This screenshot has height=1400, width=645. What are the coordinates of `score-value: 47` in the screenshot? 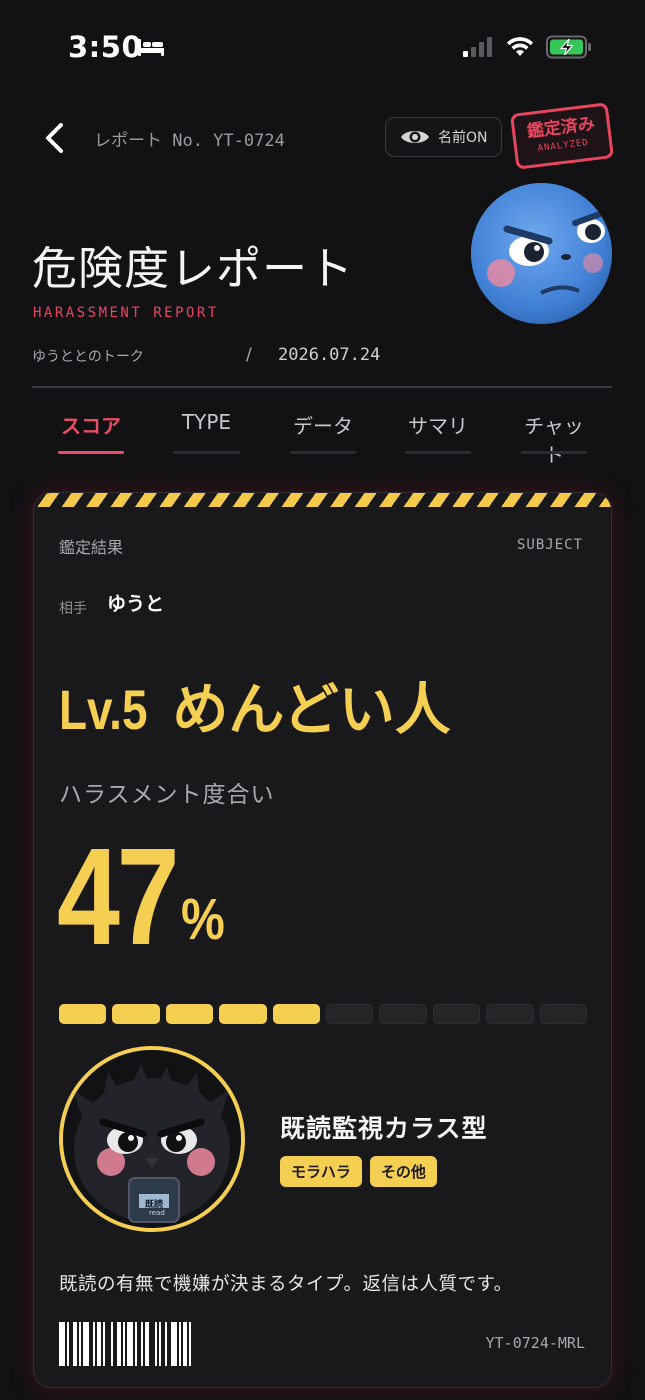 It's located at (118, 897).